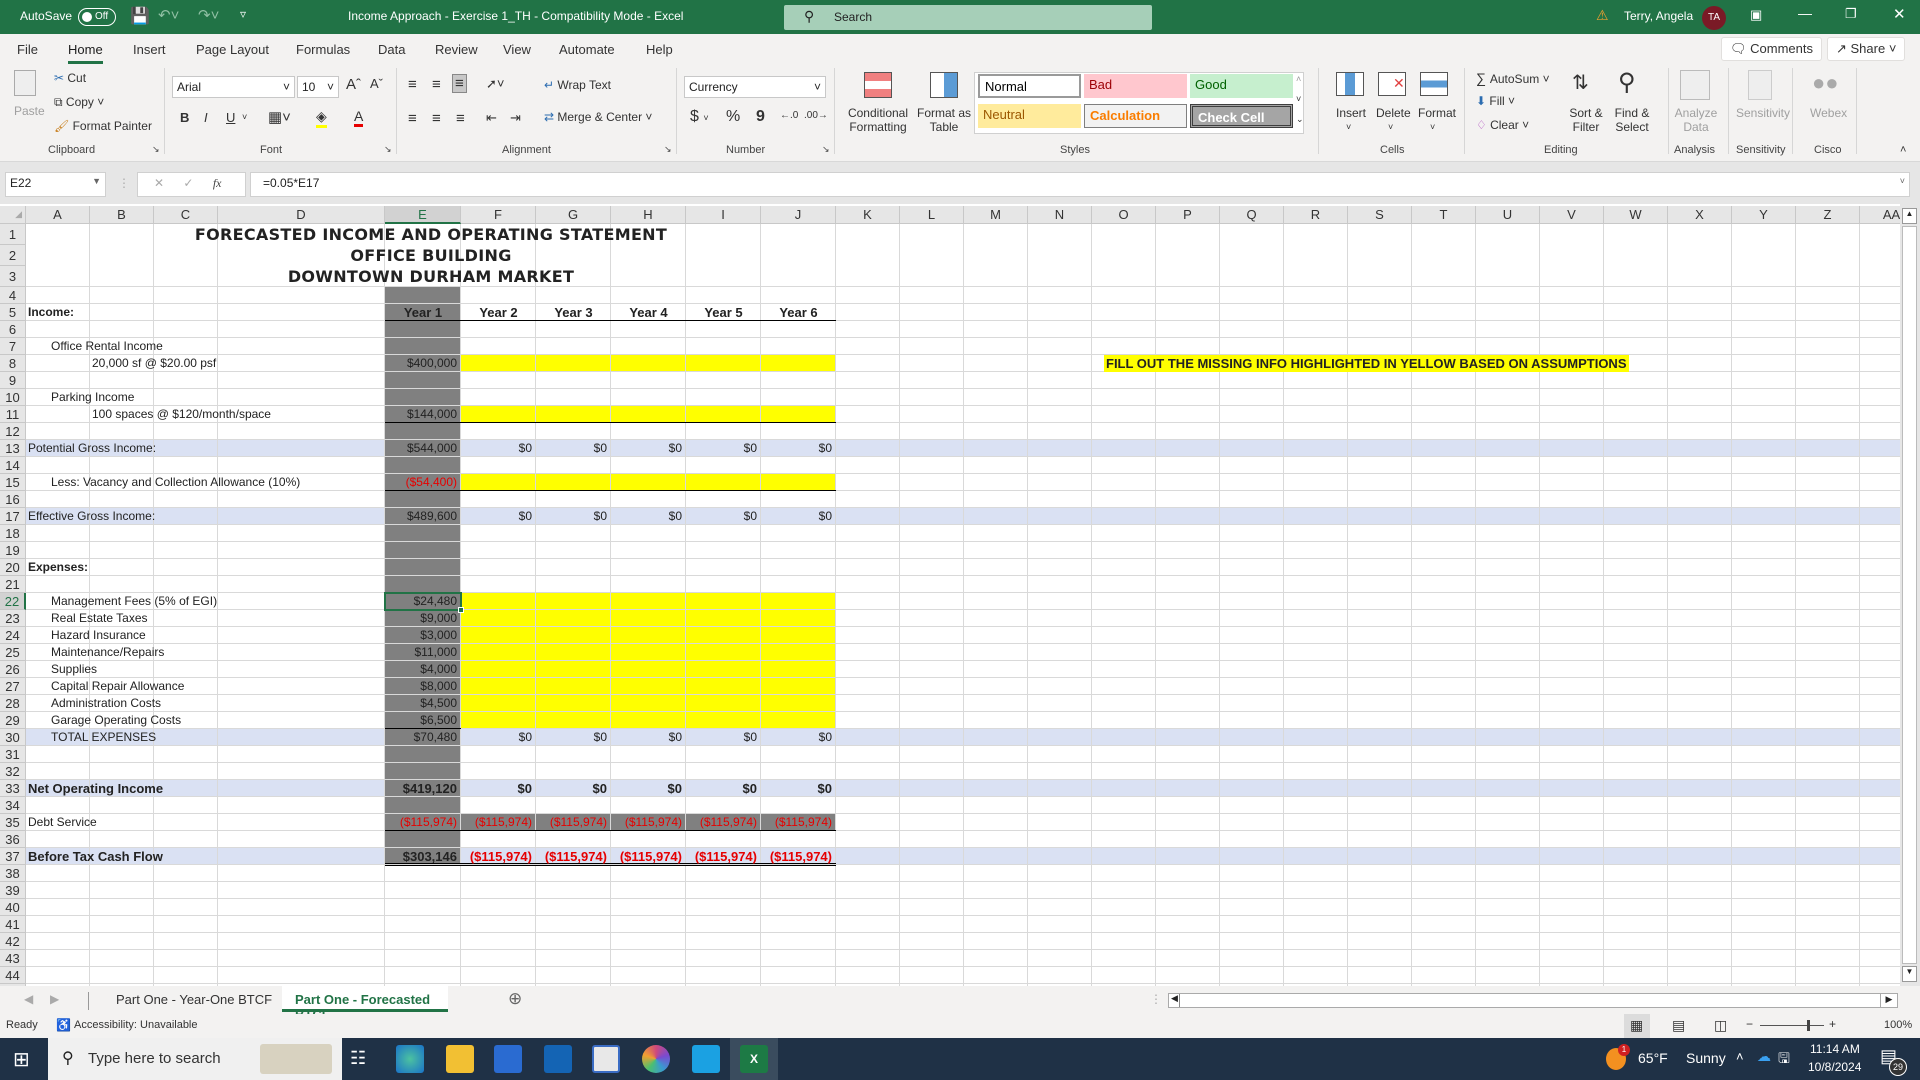  Describe the element at coordinates (573, 312) in the screenshot. I see `year-header: Year 3` at that location.